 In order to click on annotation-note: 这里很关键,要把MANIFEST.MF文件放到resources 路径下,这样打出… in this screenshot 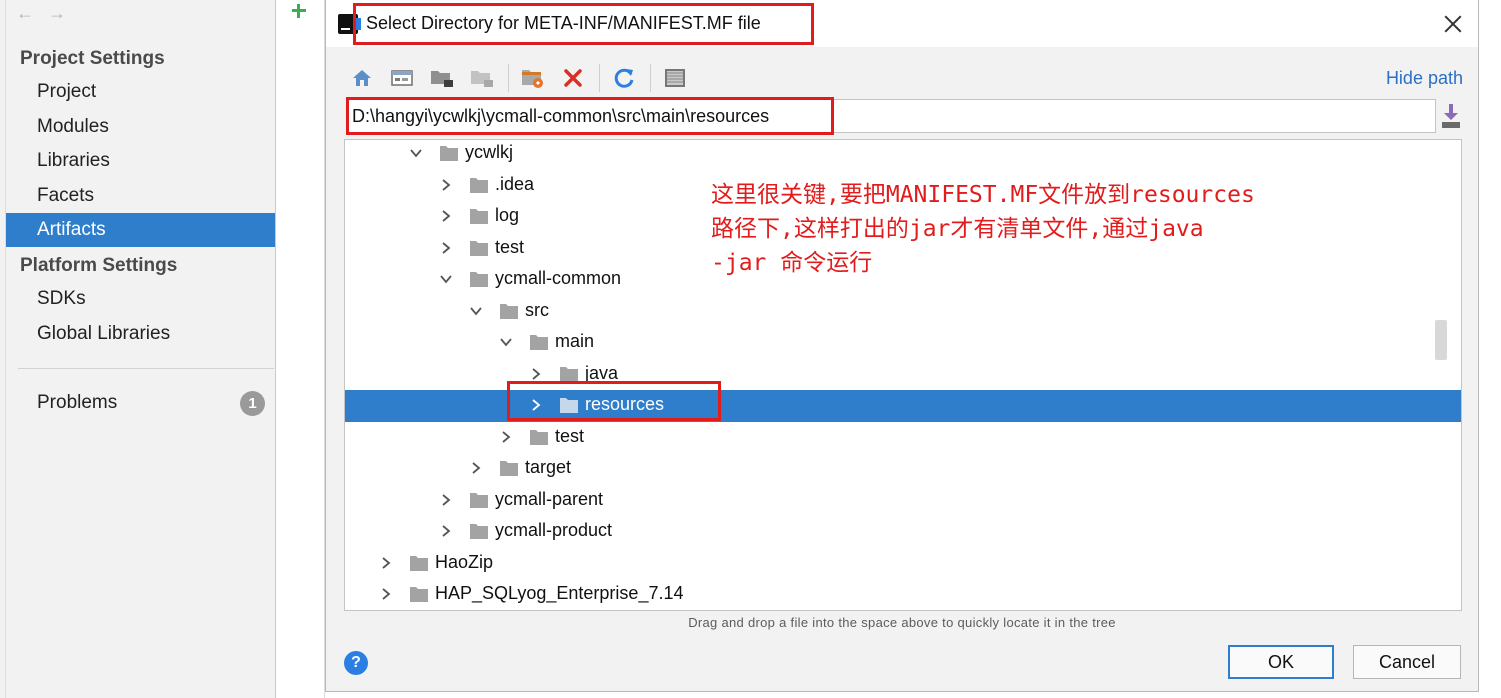, I will do `click(983, 229)`.